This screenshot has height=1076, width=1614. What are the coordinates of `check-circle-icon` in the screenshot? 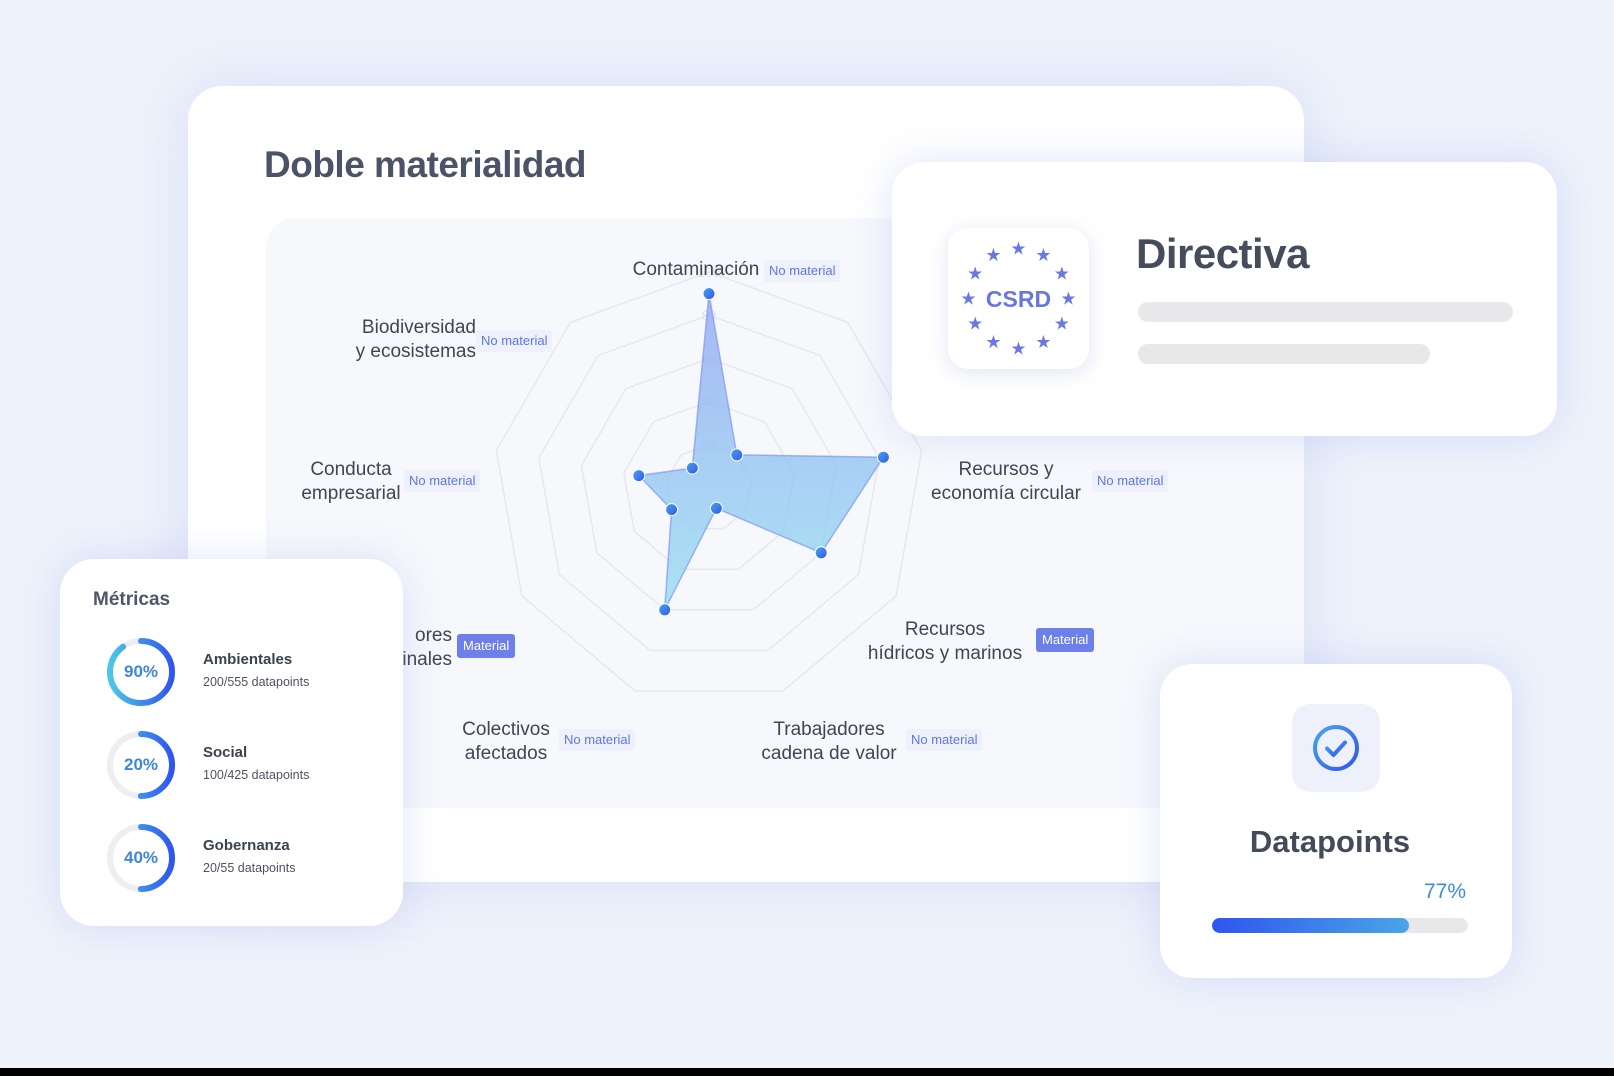 It's located at (1336, 748).